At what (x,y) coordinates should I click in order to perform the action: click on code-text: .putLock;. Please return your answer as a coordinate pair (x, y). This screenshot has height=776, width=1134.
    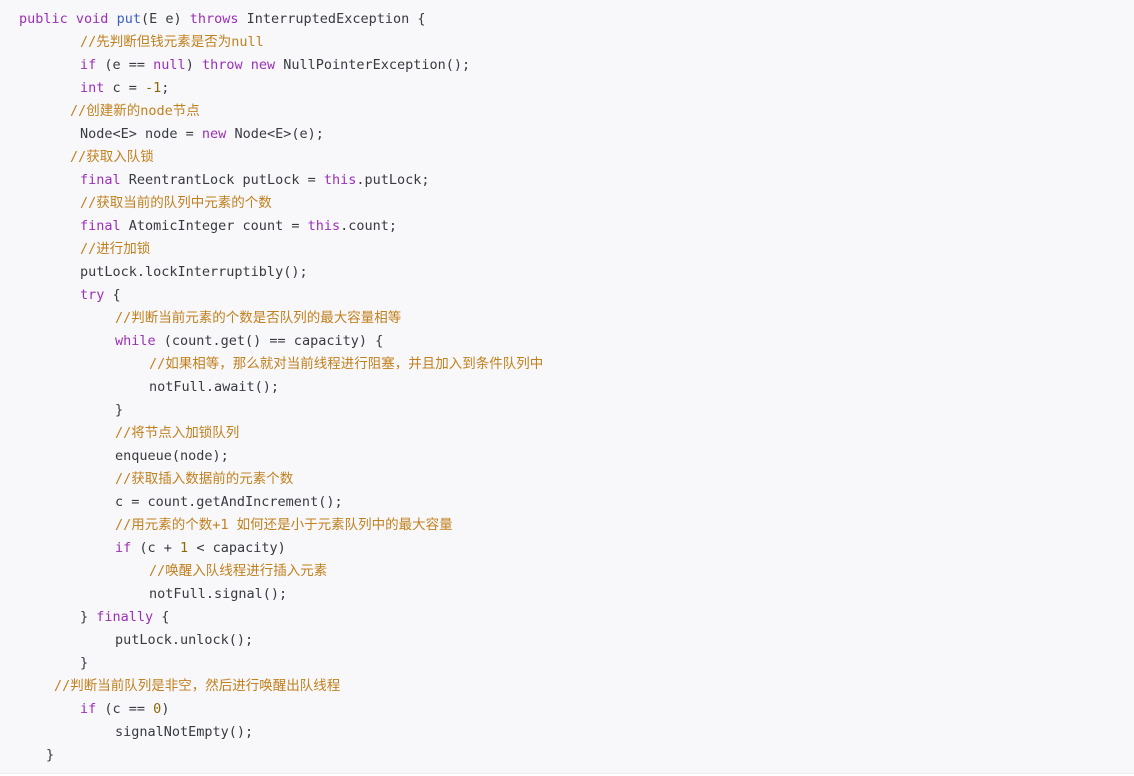
    Looking at the image, I should click on (393, 180).